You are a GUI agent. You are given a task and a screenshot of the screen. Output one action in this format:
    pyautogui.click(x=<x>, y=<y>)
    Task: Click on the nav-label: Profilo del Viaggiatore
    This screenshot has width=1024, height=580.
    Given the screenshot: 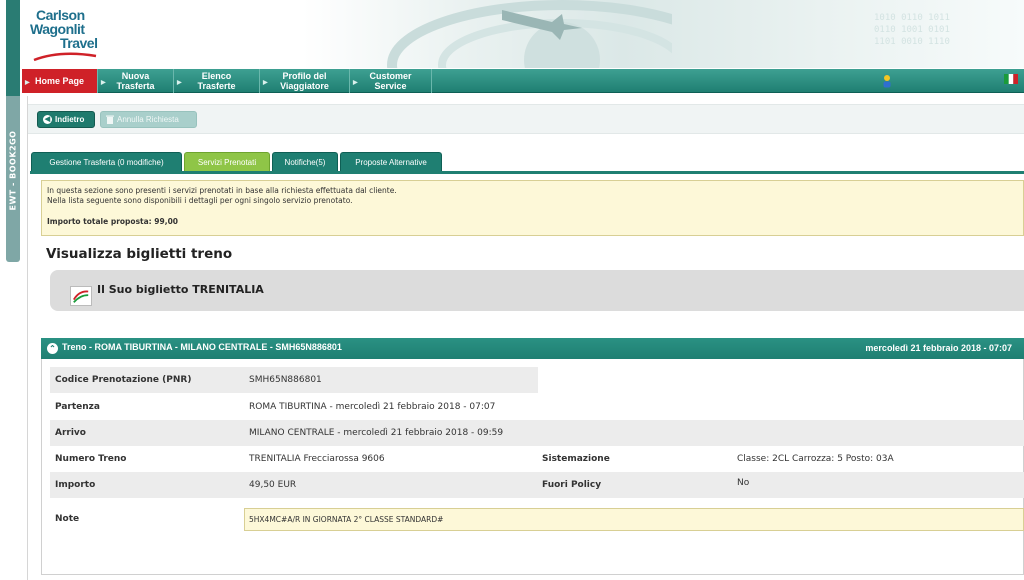 What is the action you would take?
    pyautogui.click(x=304, y=81)
    